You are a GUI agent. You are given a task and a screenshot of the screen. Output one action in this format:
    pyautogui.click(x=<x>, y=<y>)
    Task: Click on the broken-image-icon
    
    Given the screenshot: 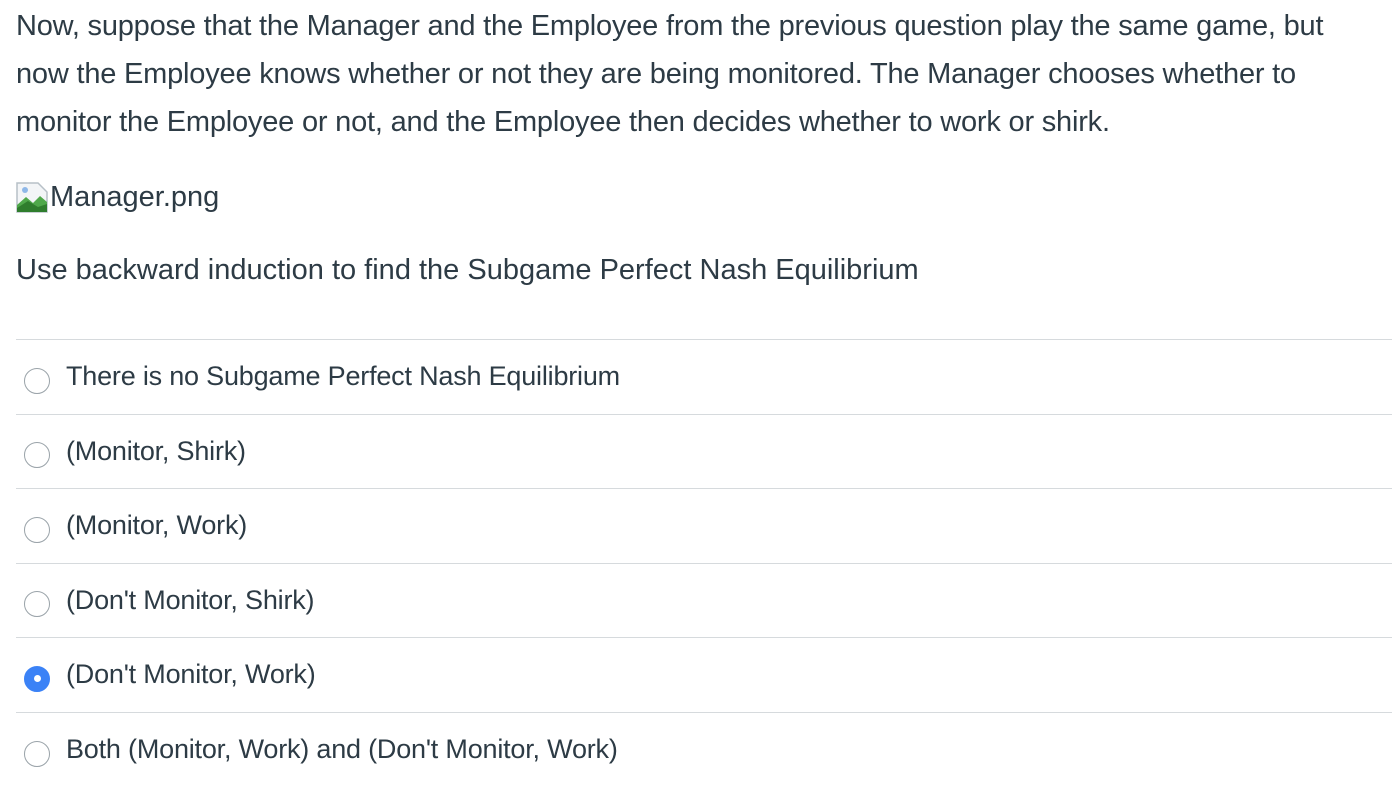 What is the action you would take?
    pyautogui.click(x=32, y=197)
    